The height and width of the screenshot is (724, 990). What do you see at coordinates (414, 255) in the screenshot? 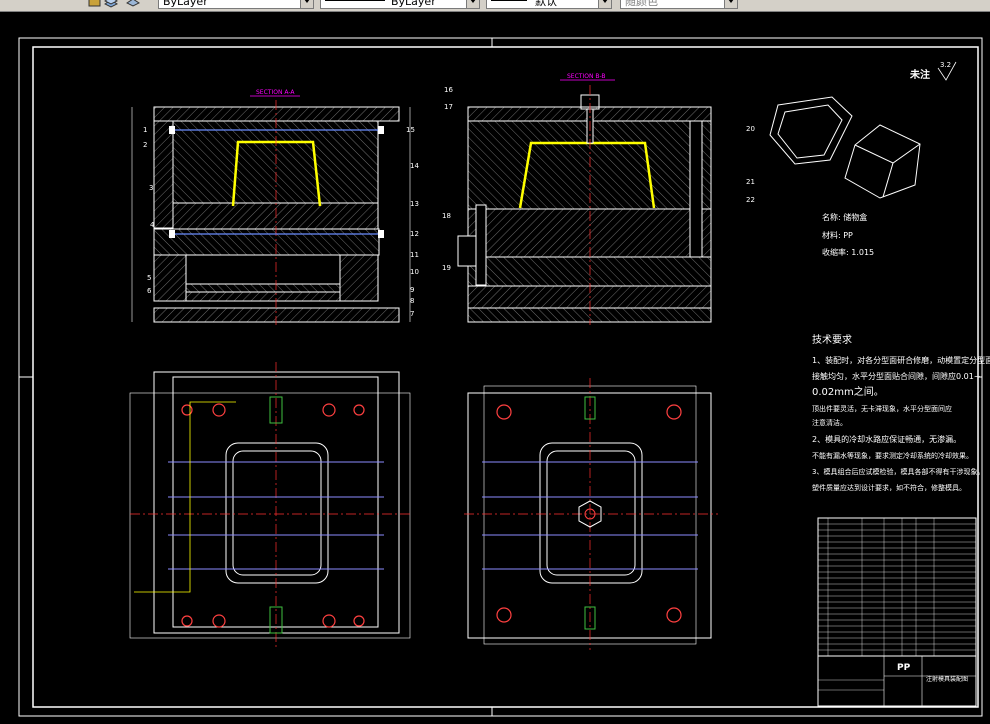
I see `callout: 11` at bounding box center [414, 255].